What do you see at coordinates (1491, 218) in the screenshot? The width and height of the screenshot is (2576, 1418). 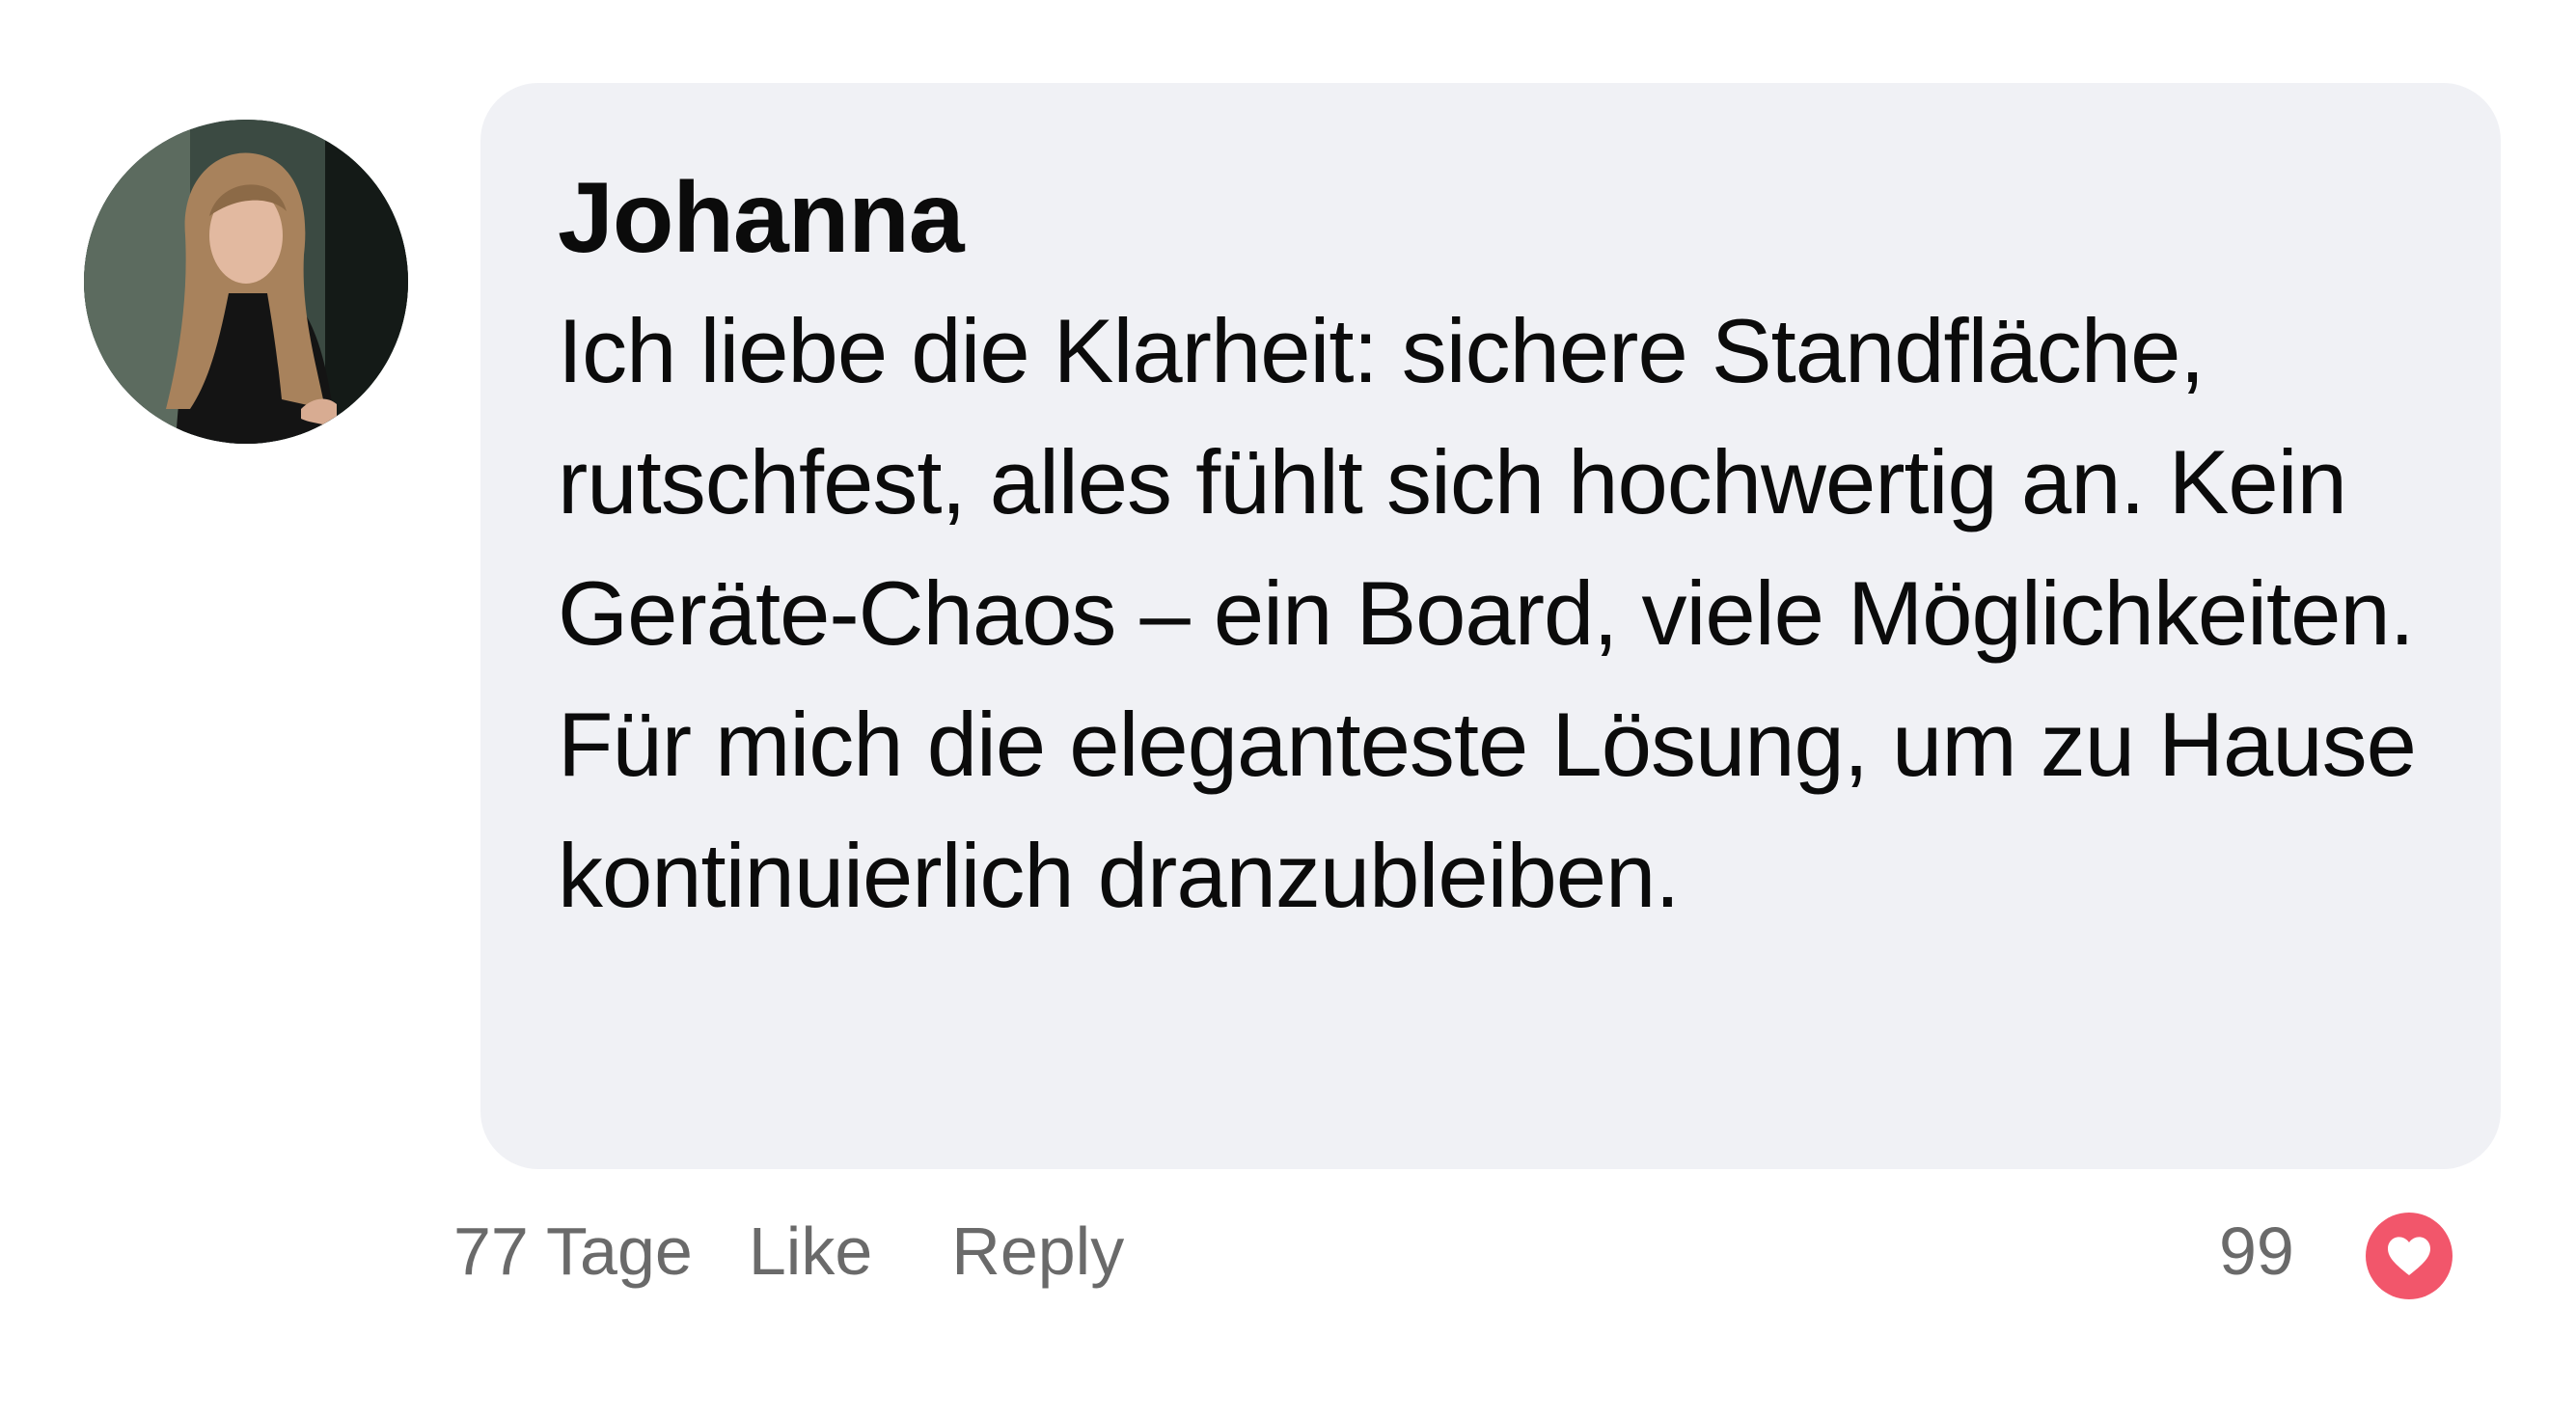 I see `comment-author: Johanna` at bounding box center [1491, 218].